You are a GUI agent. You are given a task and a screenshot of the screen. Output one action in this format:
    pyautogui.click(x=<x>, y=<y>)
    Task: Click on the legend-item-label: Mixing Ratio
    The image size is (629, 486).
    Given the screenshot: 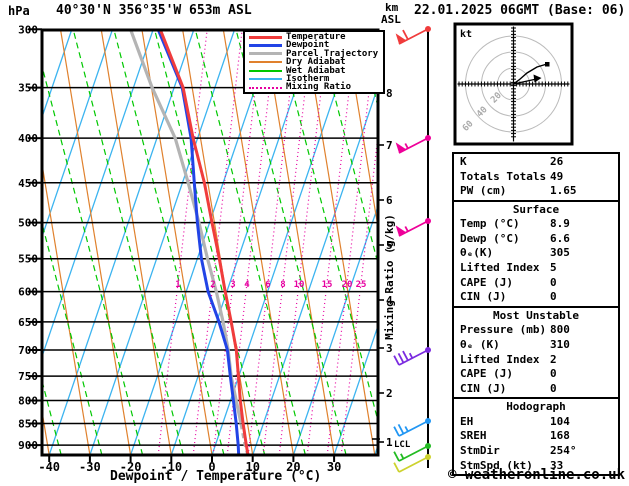 What is the action you would take?
    pyautogui.click(x=319, y=87)
    